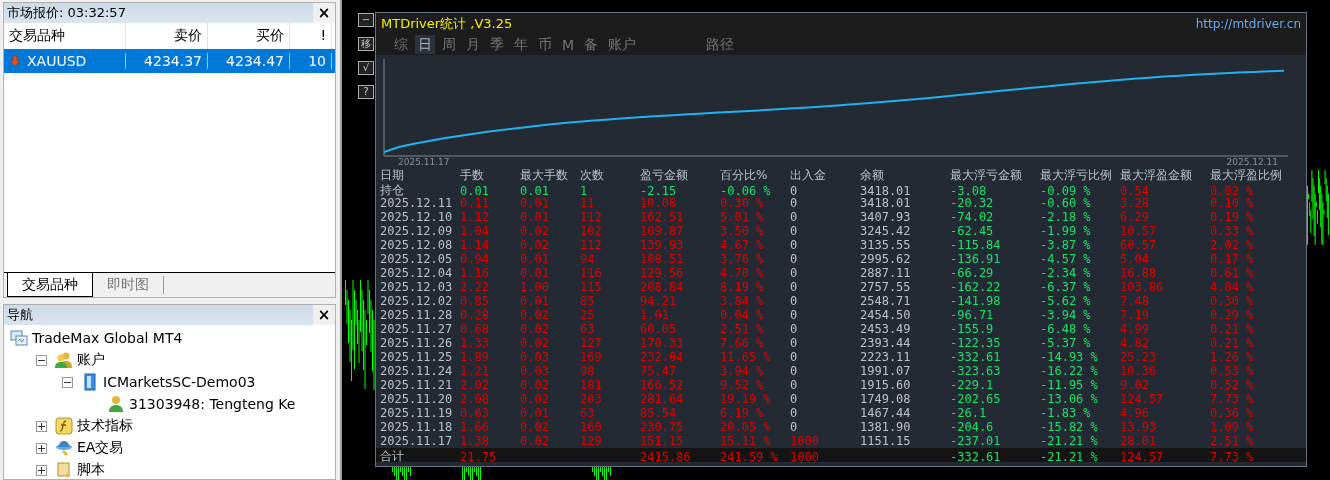 Image resolution: width=1330 pixels, height=480 pixels. Describe the element at coordinates (622, 44) in the screenshot. I see `period-tab: 账户` at that location.